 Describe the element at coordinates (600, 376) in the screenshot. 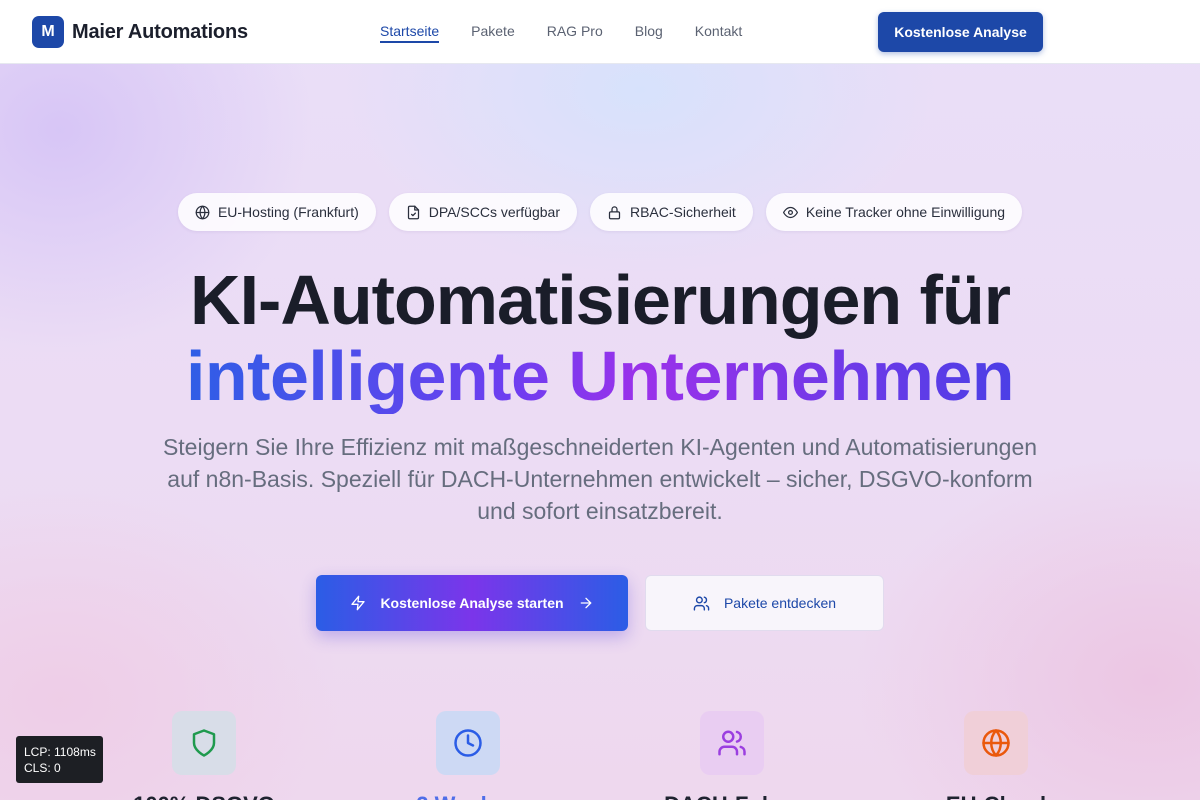

I see `headline-line-2: intelligente Unternehmen` at that location.